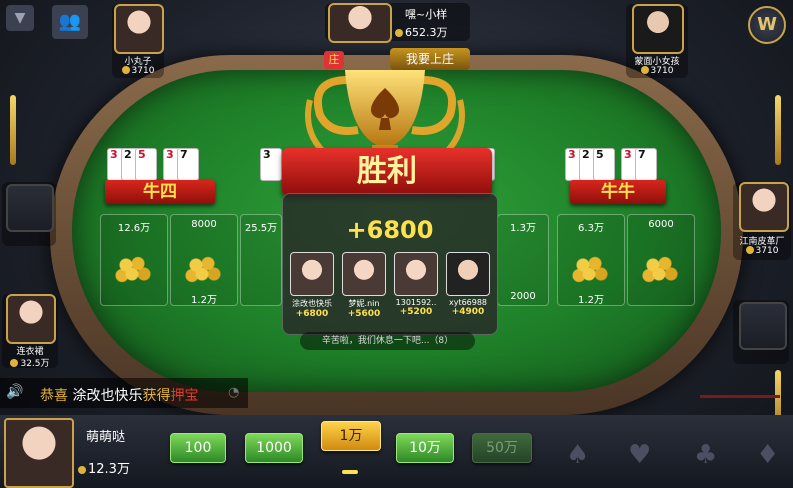  What do you see at coordinates (425, 448) in the screenshot?
I see `chip-button-100k: 10万` at bounding box center [425, 448].